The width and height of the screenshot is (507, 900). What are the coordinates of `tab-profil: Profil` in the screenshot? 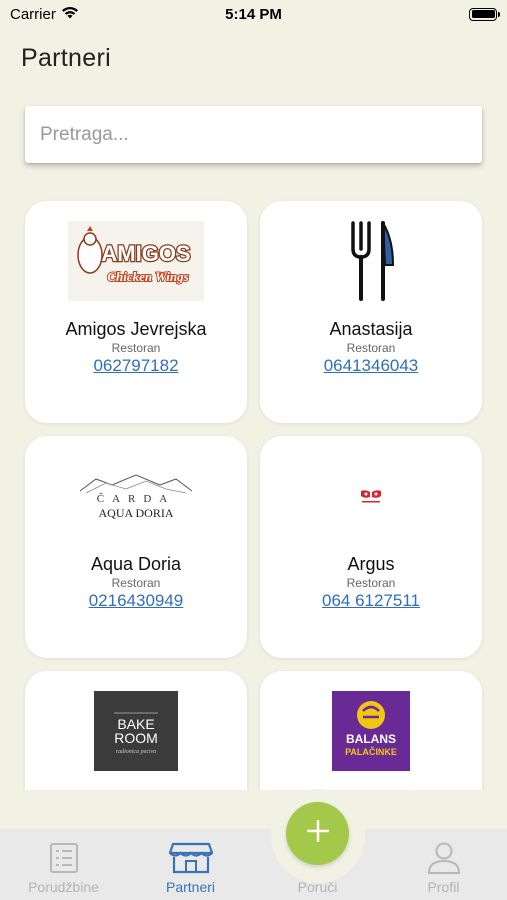 It's located at (443, 864).